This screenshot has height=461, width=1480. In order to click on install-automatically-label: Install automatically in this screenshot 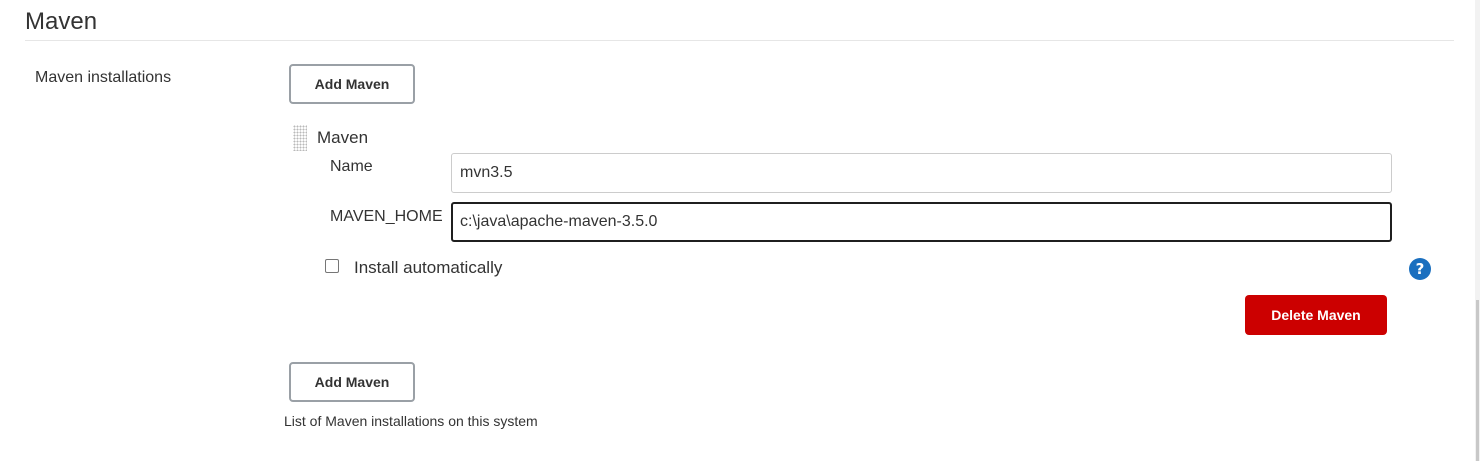, I will do `click(428, 268)`.